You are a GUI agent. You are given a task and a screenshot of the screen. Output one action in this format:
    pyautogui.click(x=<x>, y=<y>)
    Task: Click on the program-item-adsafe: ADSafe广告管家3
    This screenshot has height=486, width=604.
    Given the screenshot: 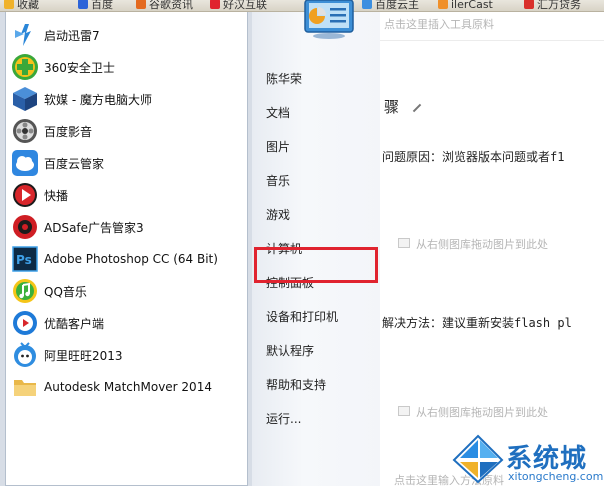 What is the action you would take?
    pyautogui.click(x=128, y=227)
    